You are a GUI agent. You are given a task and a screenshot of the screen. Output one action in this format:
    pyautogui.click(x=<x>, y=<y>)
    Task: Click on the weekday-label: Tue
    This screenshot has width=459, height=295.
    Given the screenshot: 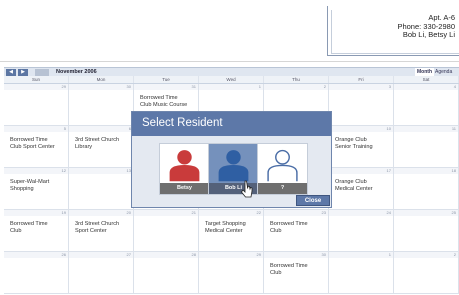 What is the action you would take?
    pyautogui.click(x=166, y=79)
    